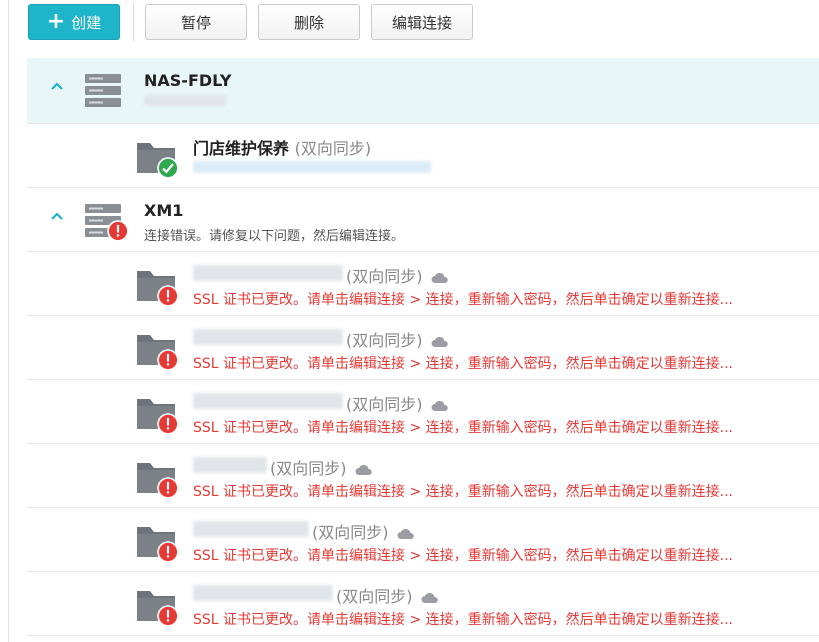  I want to click on edit-connection-button: 编辑连接, so click(422, 22).